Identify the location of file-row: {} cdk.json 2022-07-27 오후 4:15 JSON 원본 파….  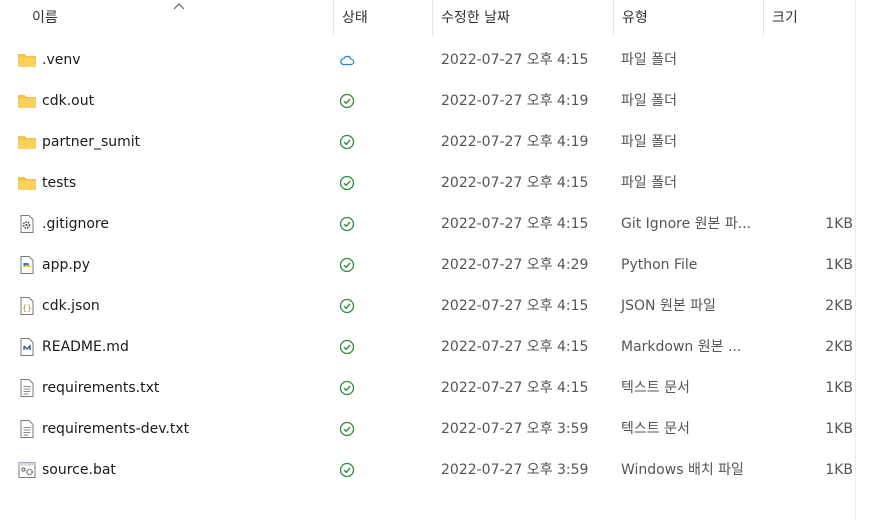
(427, 306).